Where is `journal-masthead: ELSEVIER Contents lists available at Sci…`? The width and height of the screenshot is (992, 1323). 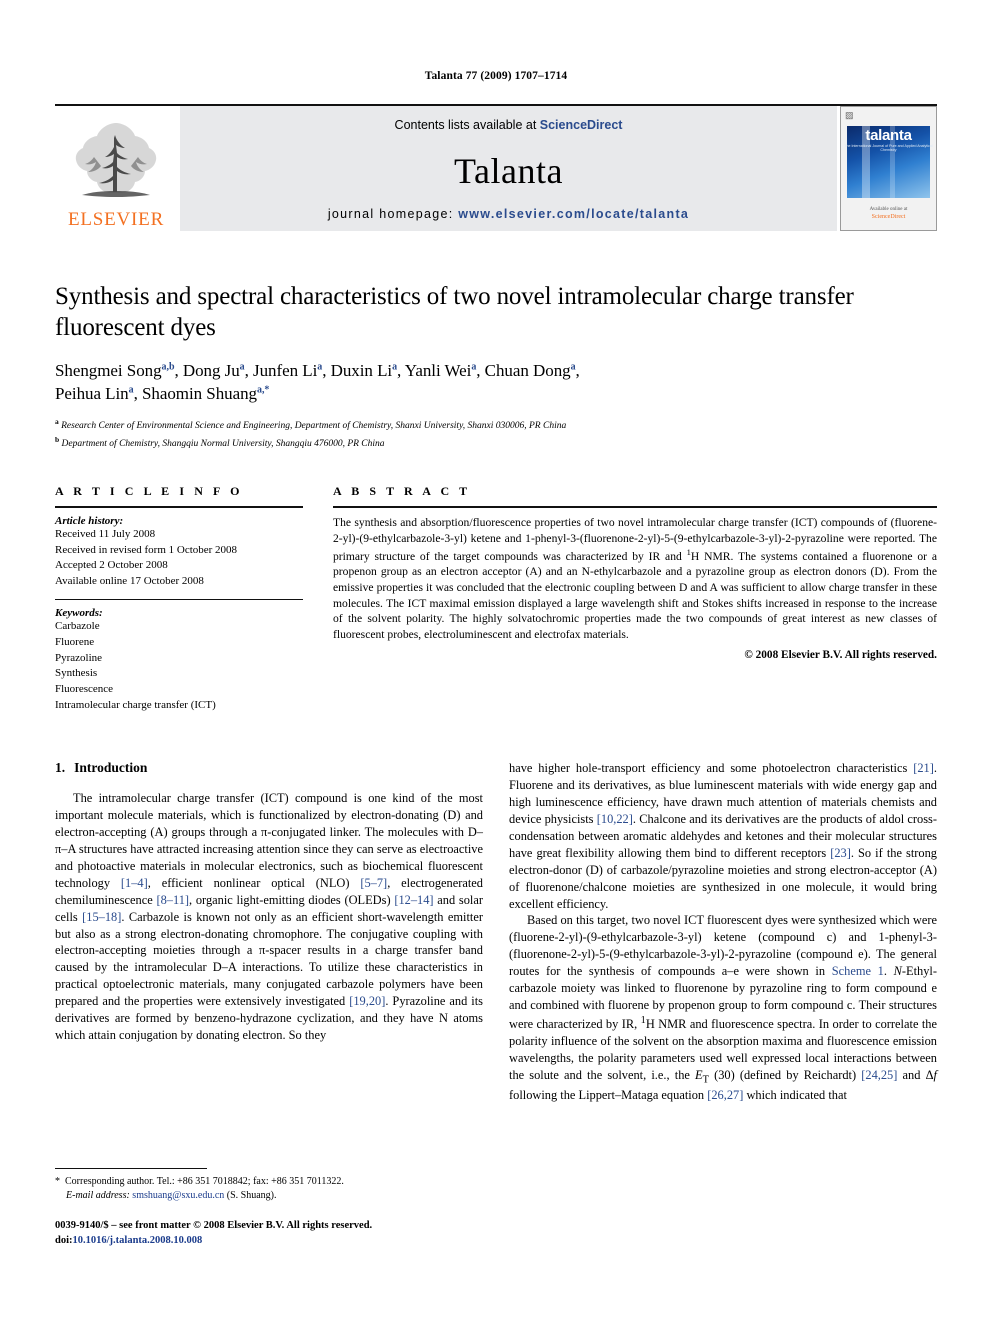 journal-masthead: ELSEVIER Contents lists available at Sci… is located at coordinates (496, 167).